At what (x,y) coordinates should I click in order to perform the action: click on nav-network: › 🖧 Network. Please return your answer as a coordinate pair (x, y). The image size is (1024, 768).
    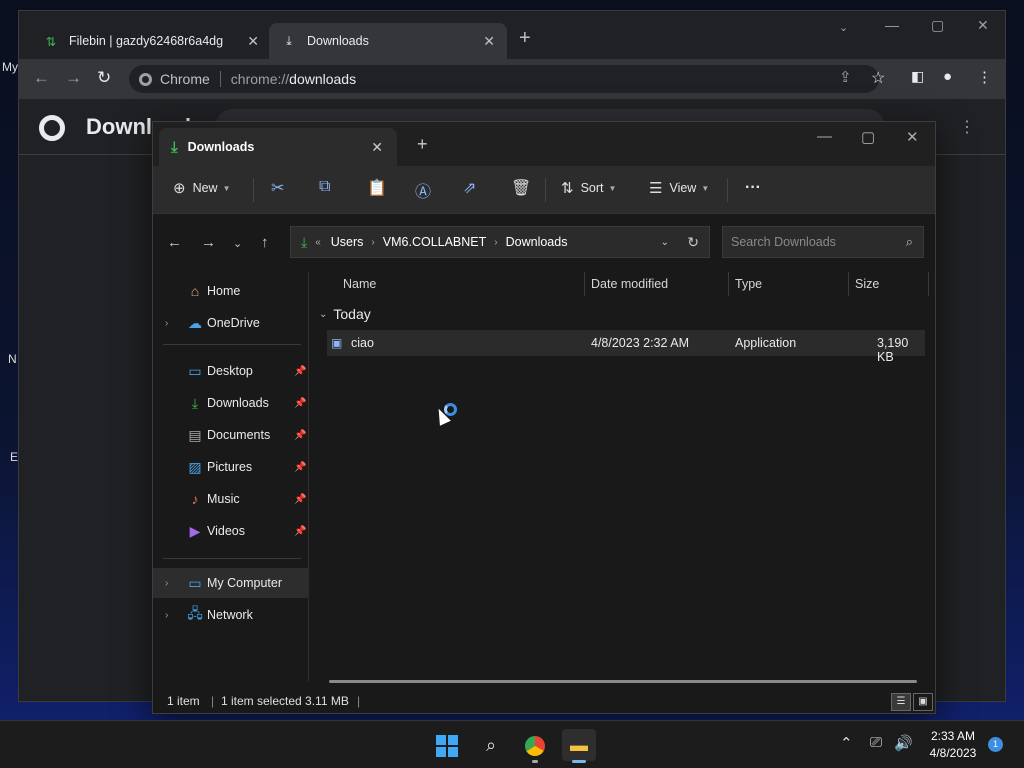
    Looking at the image, I should click on (231, 615).